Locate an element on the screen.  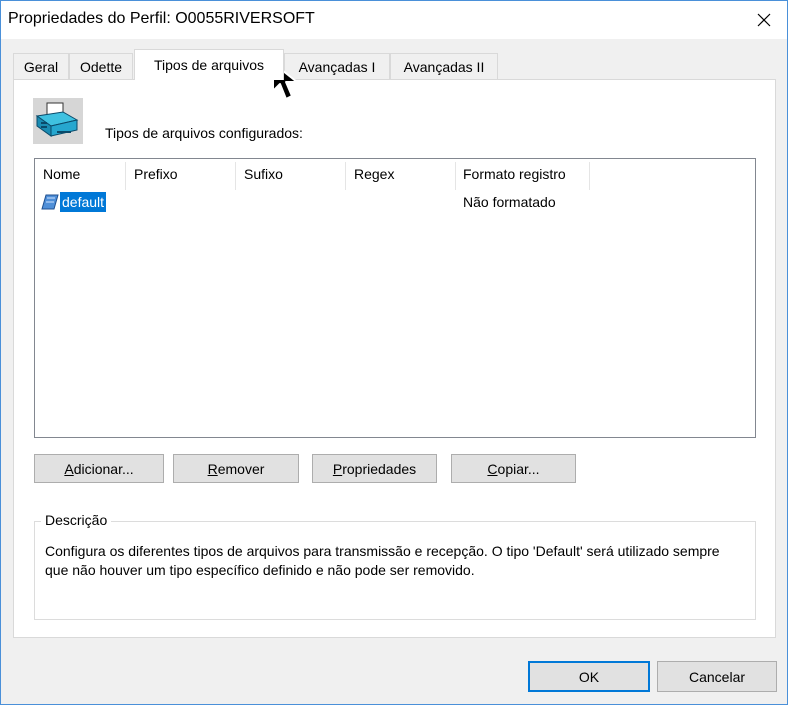
tab-label: Odette is located at coordinates (101, 66).